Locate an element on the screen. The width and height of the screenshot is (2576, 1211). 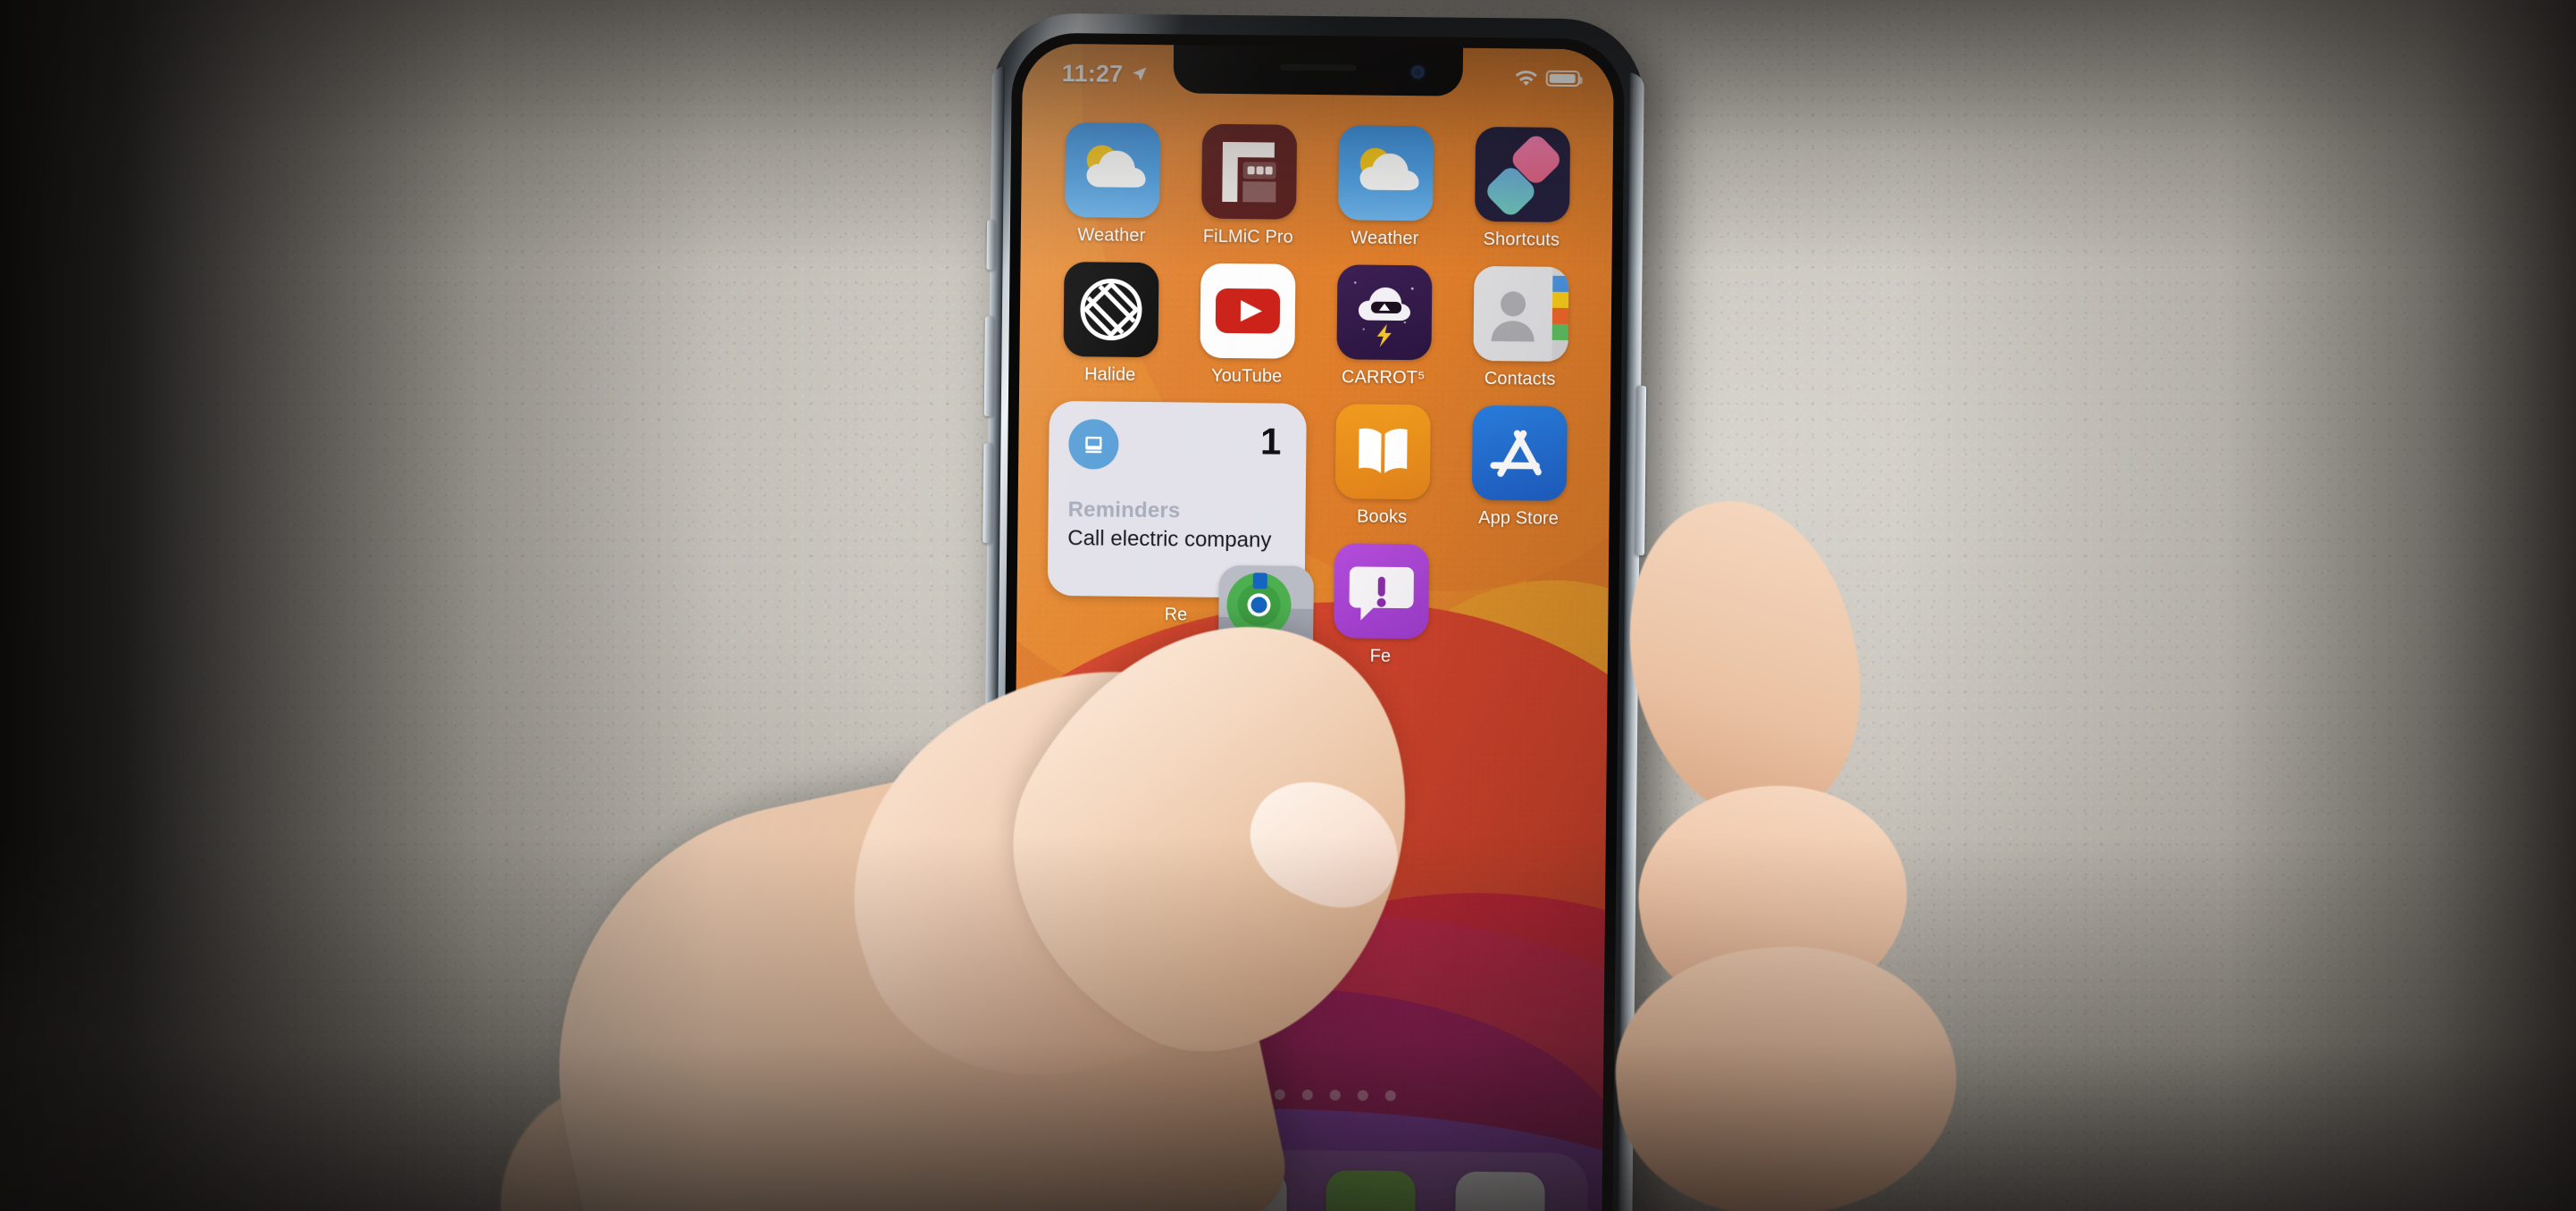
app-app-store: App Store is located at coordinates (1519, 467).